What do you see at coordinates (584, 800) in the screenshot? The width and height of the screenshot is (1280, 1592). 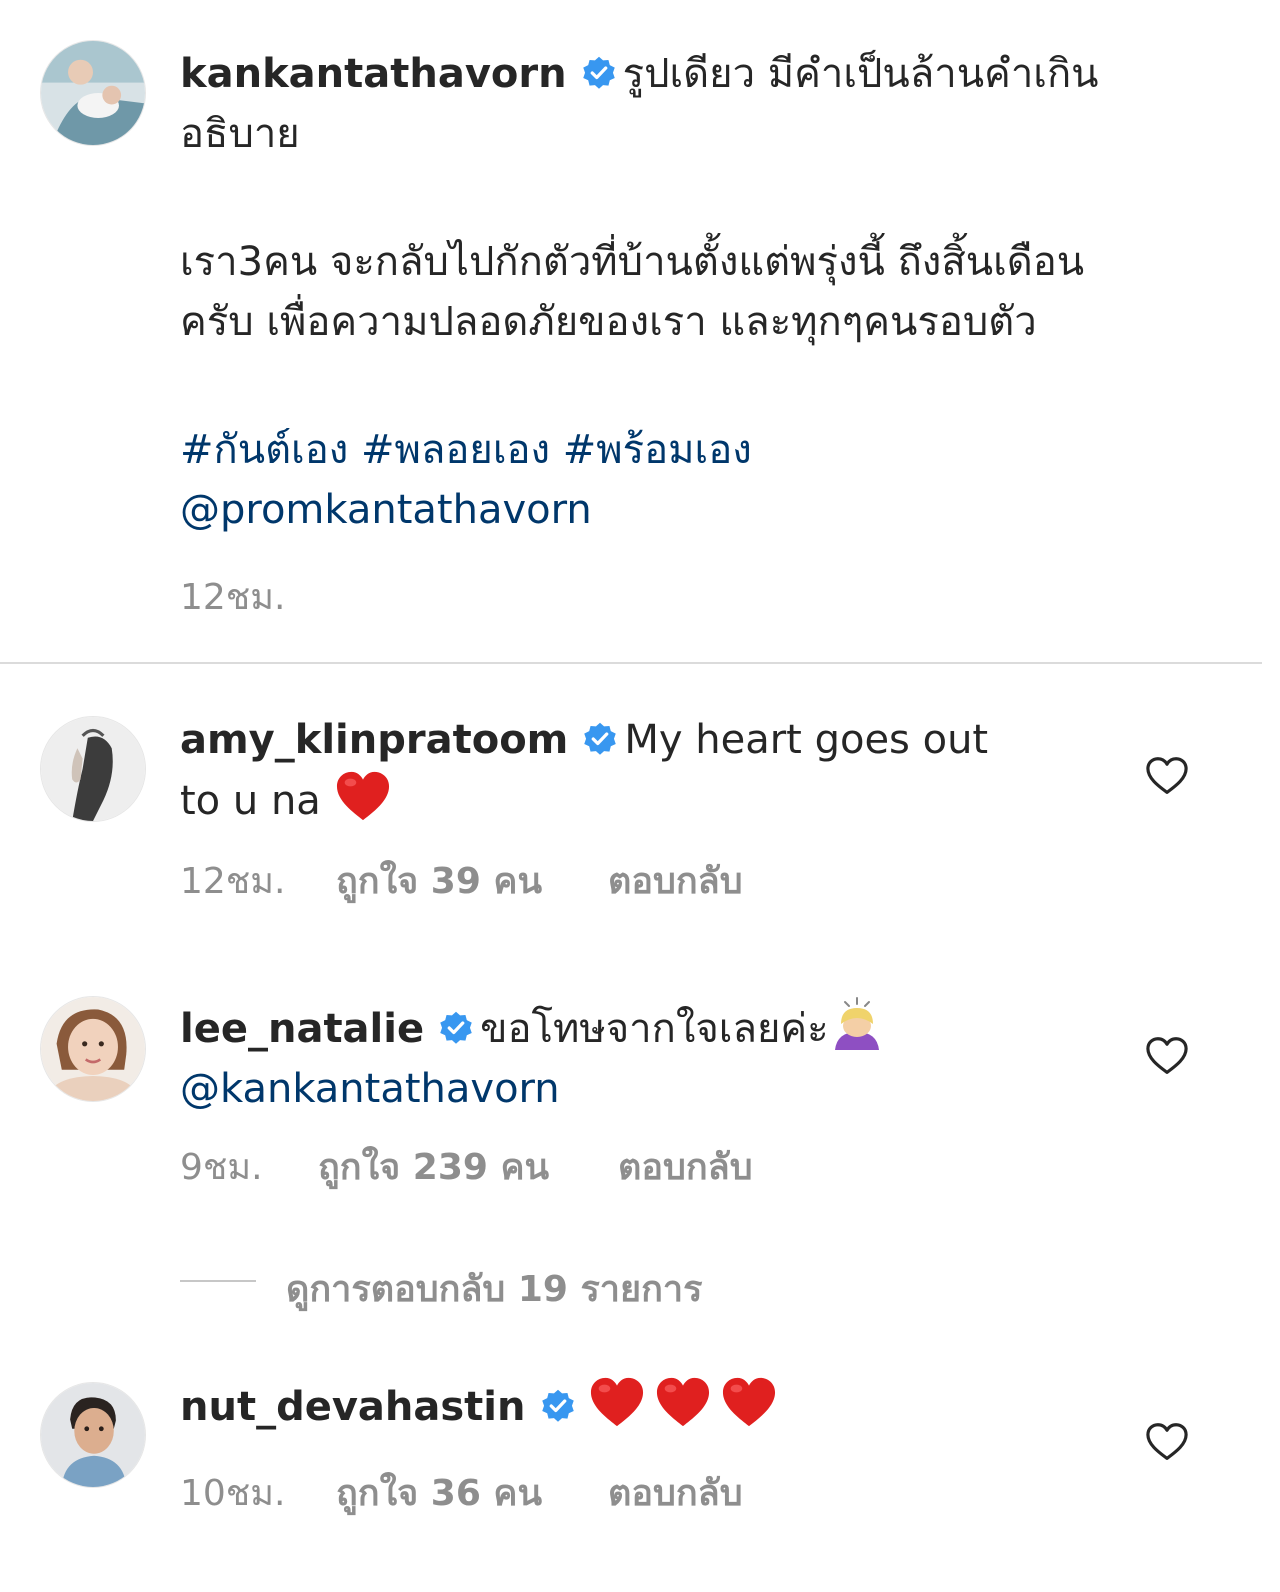 I see `comment-line-2: to u na` at bounding box center [584, 800].